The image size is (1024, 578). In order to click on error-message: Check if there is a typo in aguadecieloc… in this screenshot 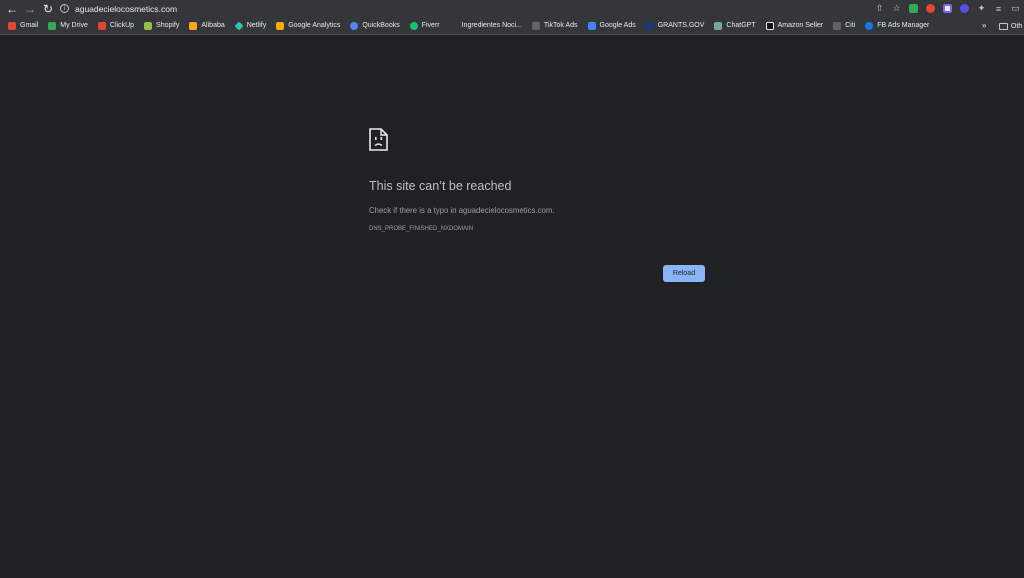, I will do `click(462, 210)`.